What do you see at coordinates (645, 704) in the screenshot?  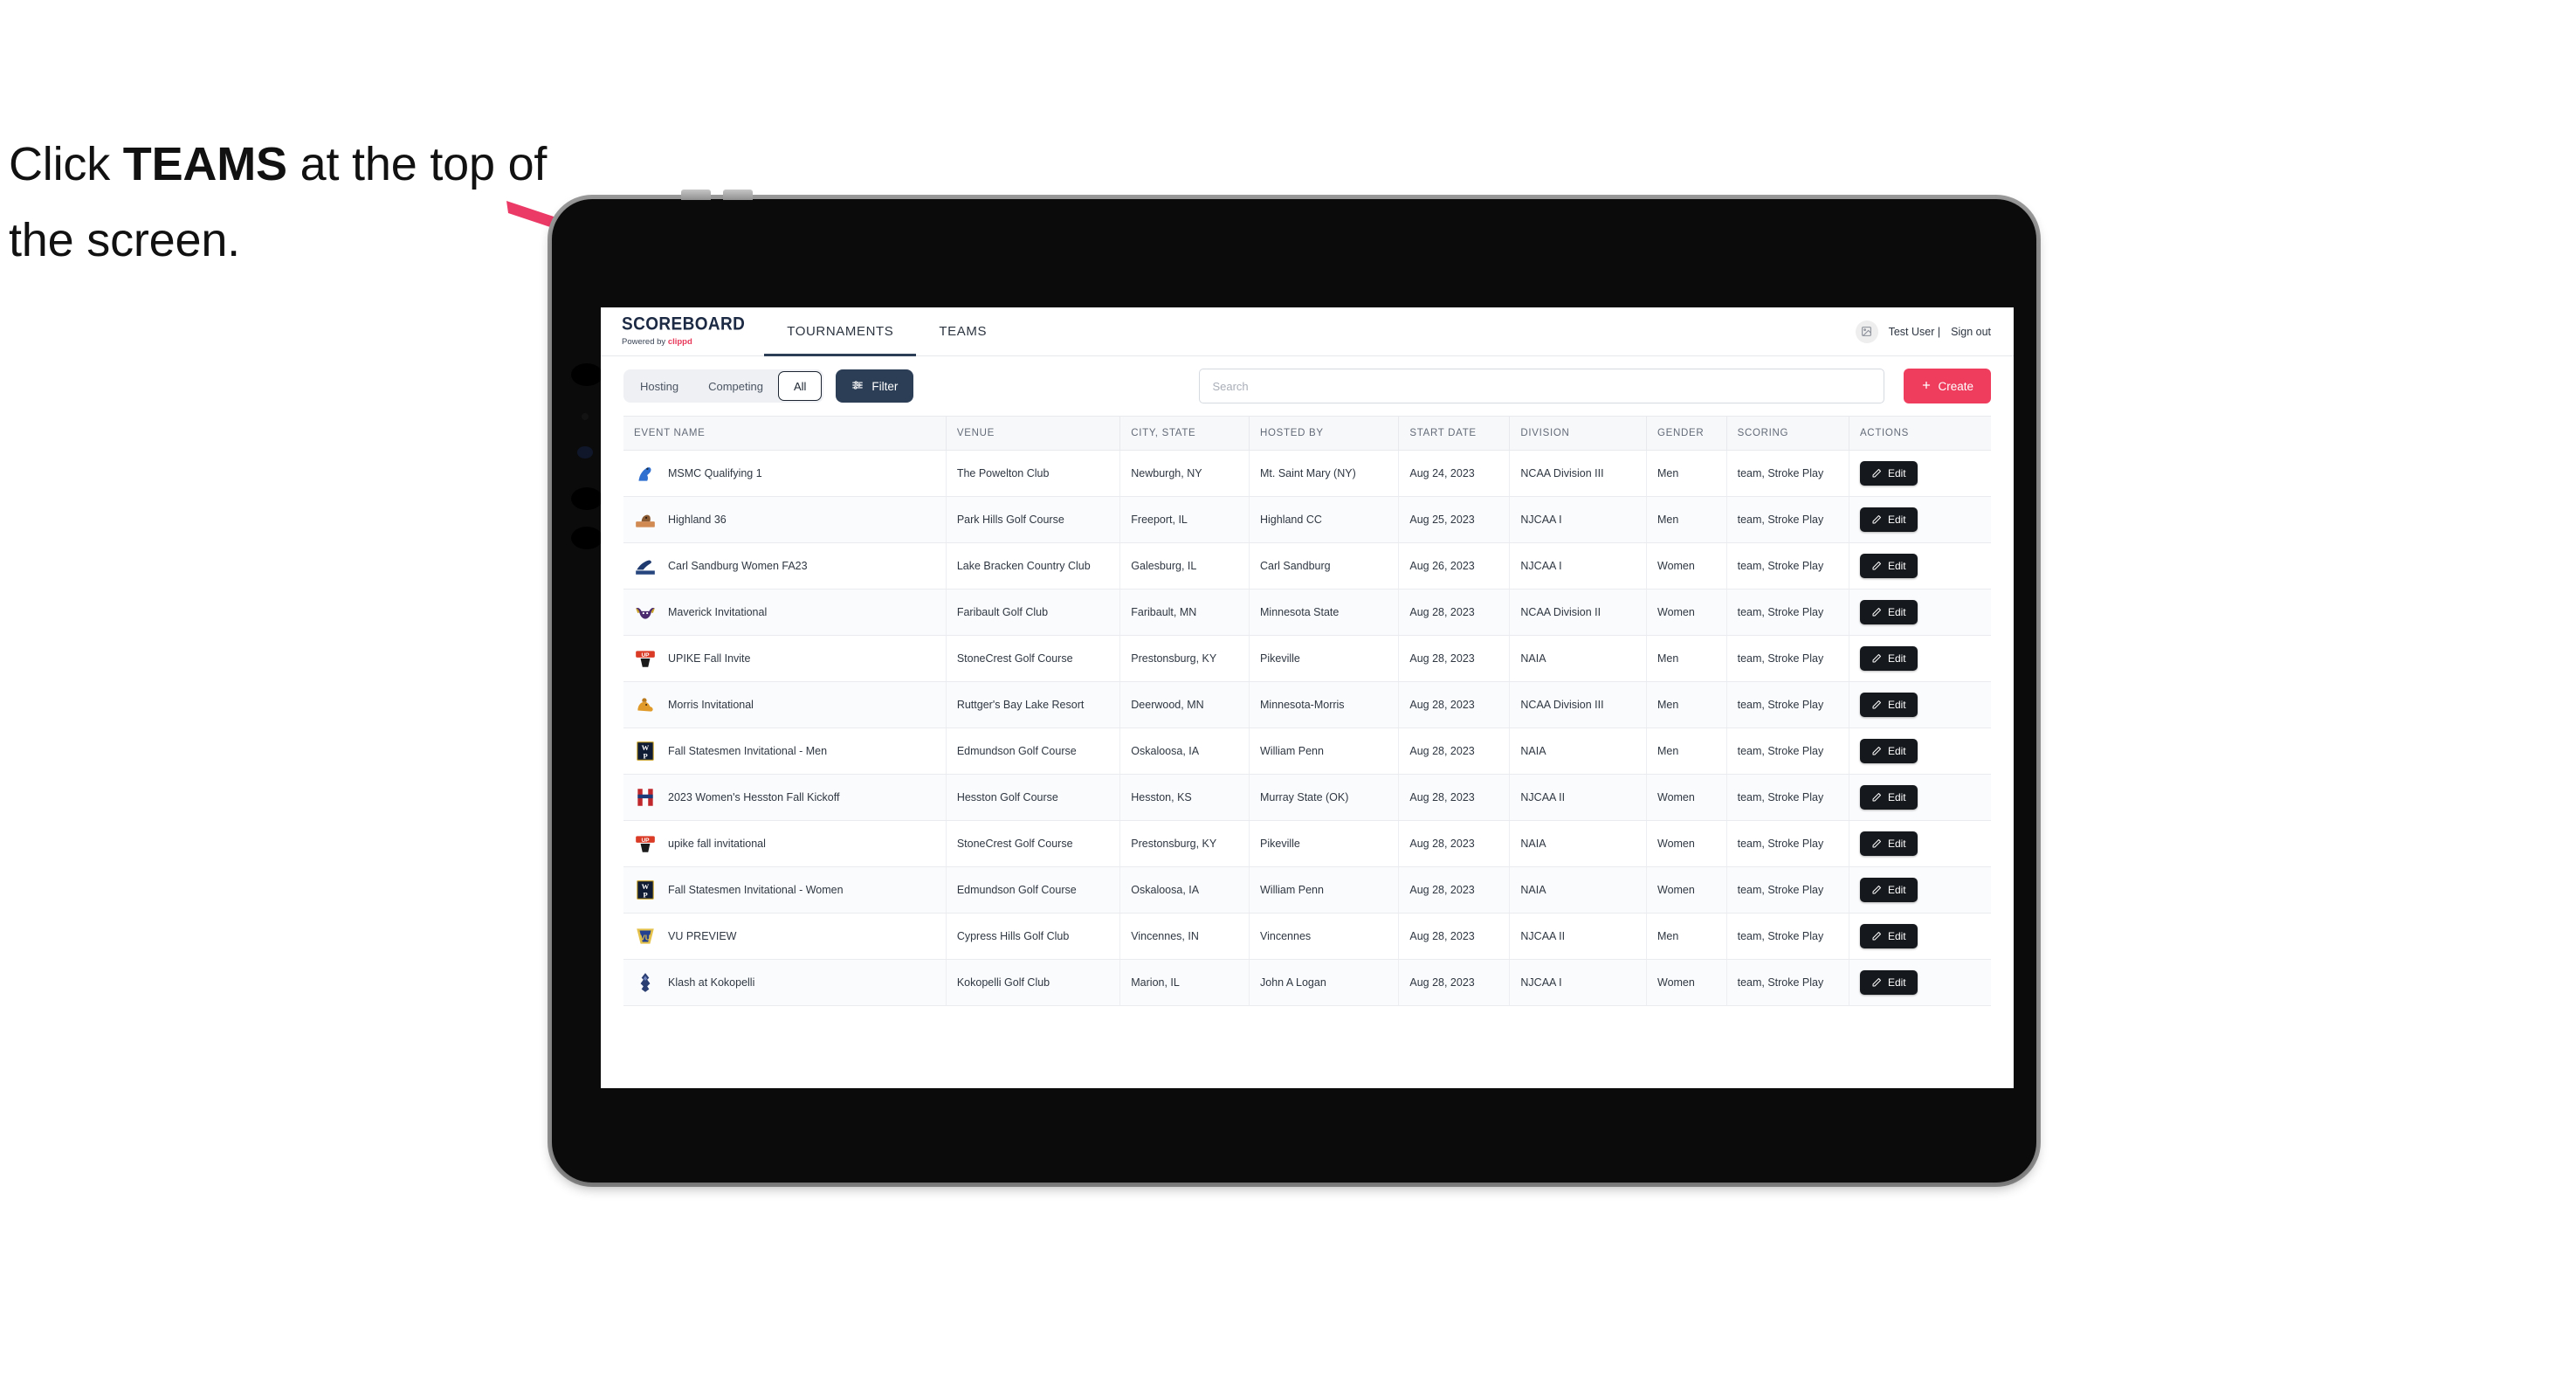 I see `team-logo-icon` at bounding box center [645, 704].